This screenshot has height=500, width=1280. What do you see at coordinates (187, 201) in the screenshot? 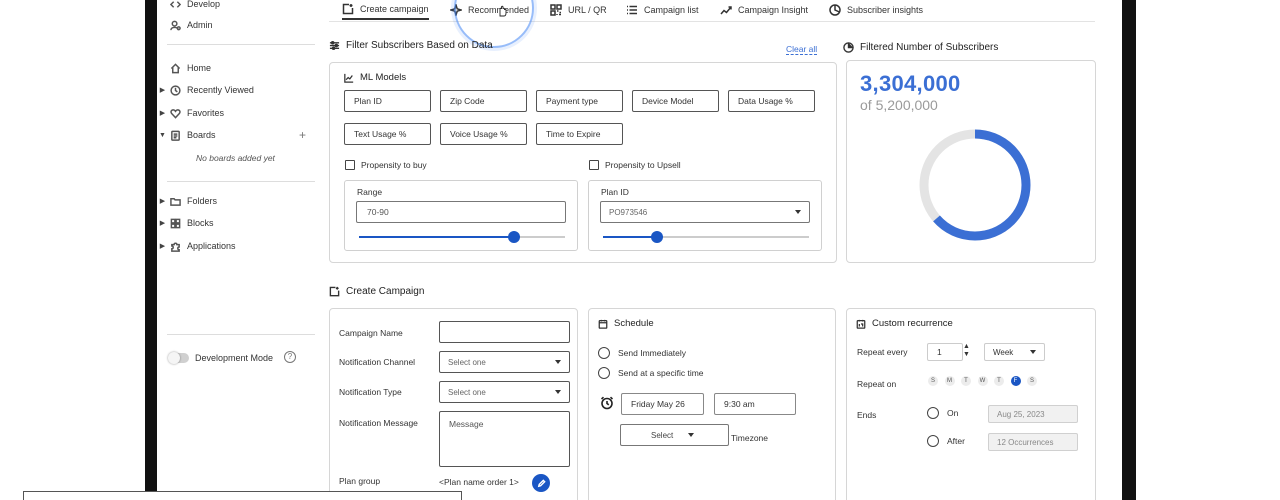
I see `sidebar-item-folders: ▶ Folders` at bounding box center [187, 201].